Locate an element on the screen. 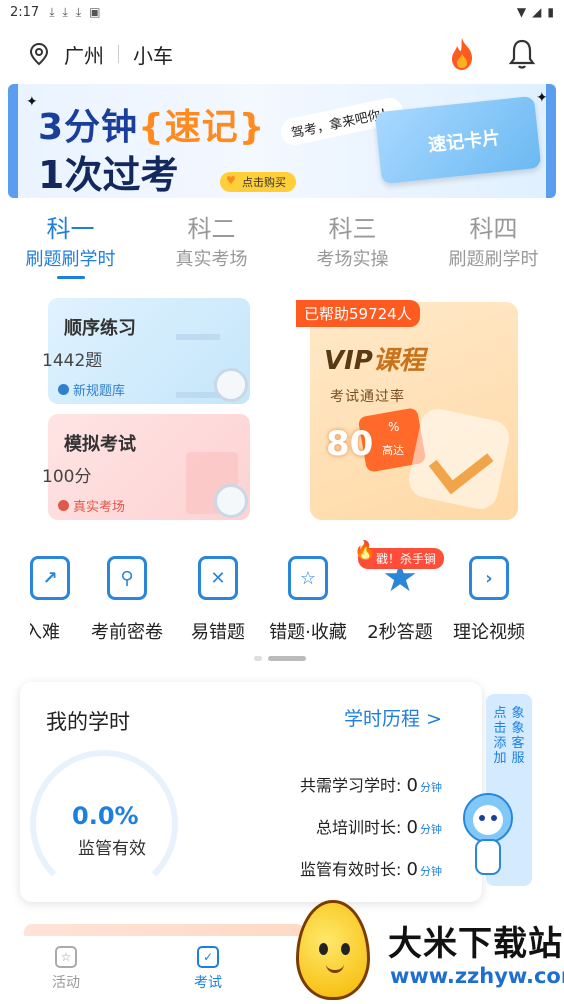 Image resolution: width=564 pixels, height=1004 pixels. action-pre-exam-paper: ⚲ 考前密卷 is located at coordinates (127, 598).